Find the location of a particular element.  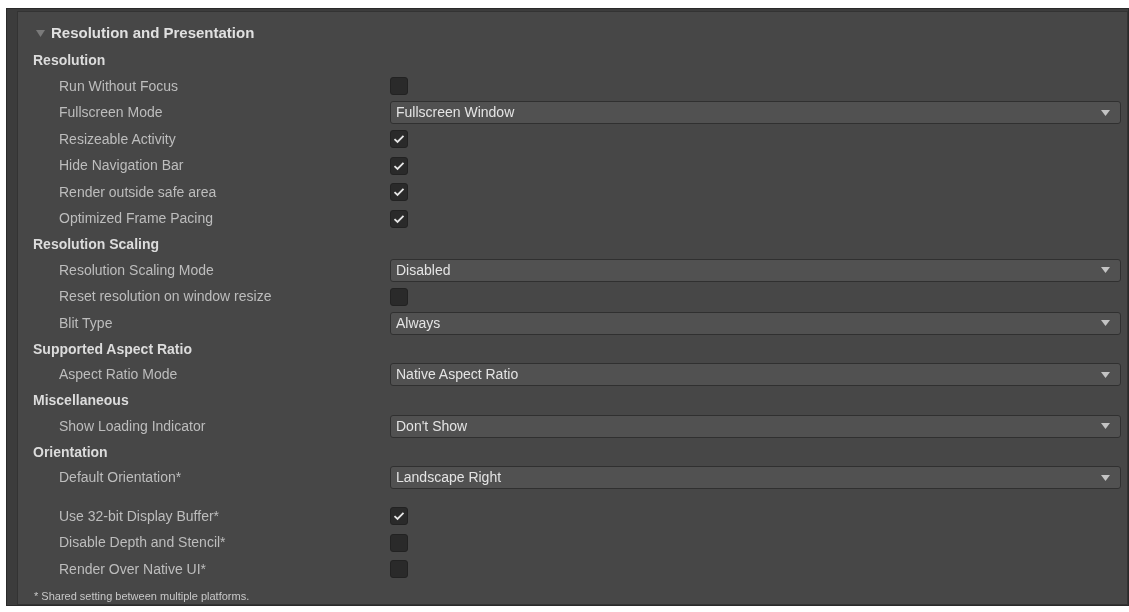

setting-label: Optimized Frame Pacing is located at coordinates (137, 219).